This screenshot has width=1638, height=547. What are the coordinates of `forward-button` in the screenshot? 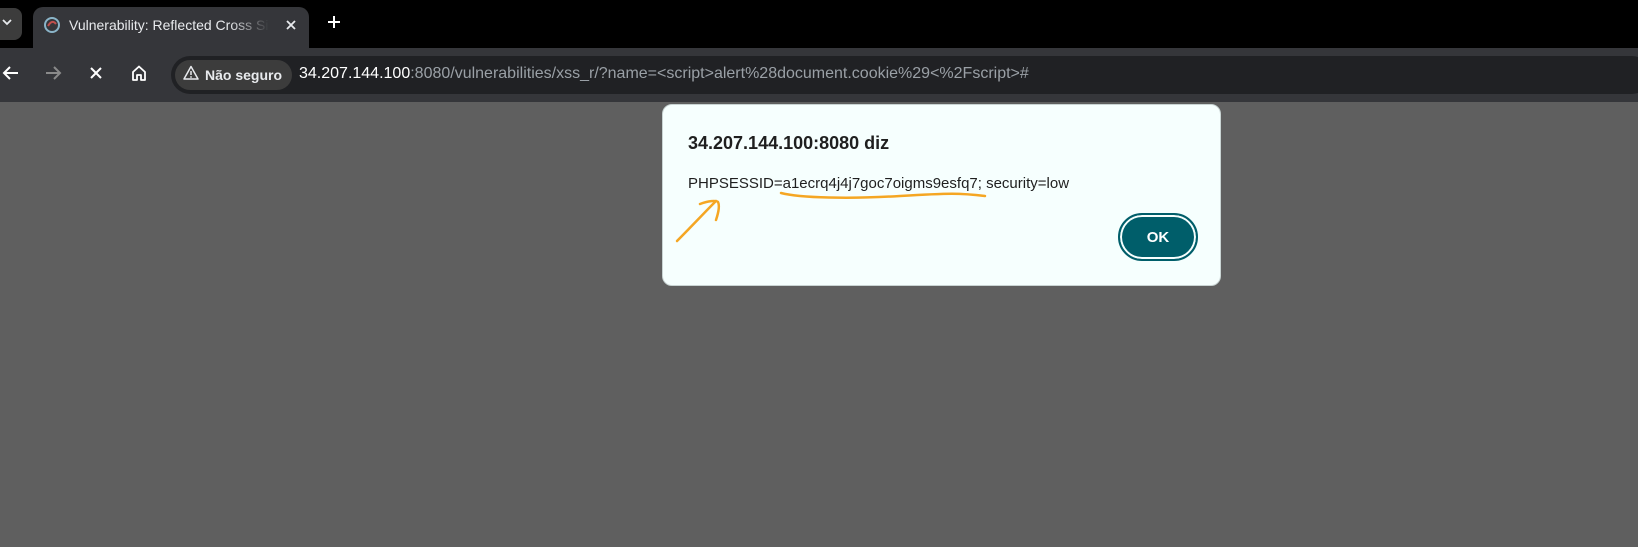 It's located at (53, 75).